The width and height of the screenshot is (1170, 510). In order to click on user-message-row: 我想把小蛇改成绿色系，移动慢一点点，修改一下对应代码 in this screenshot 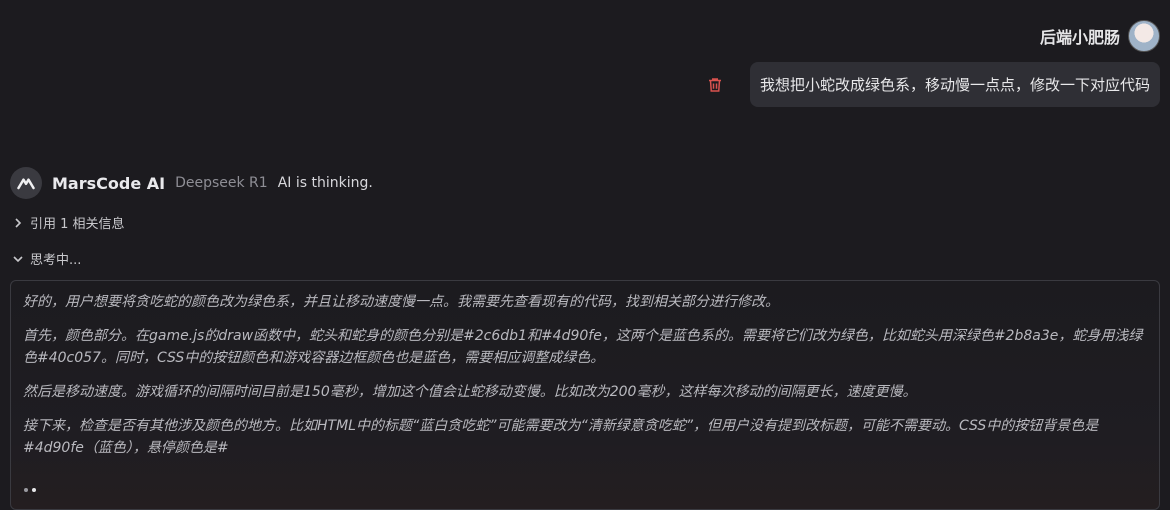, I will do `click(933, 84)`.